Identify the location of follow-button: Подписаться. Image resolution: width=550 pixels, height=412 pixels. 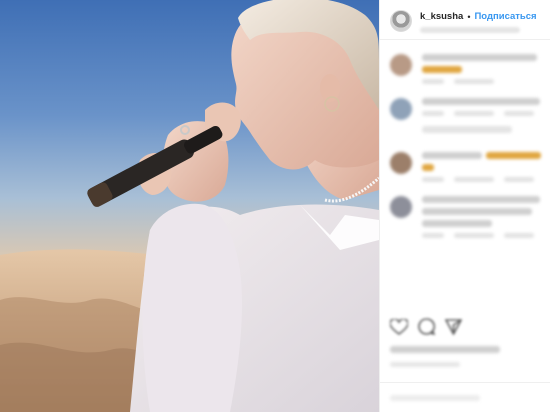
(505, 17).